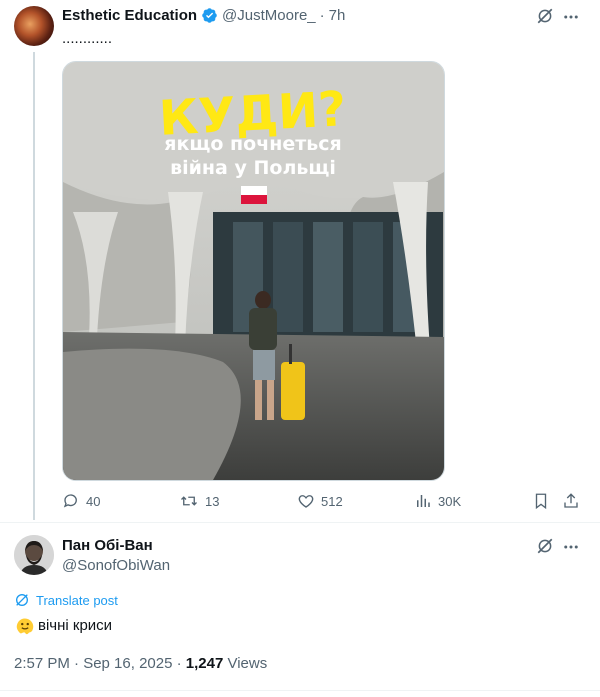 This screenshot has width=600, height=697. I want to click on like-button: 512, so click(320, 501).